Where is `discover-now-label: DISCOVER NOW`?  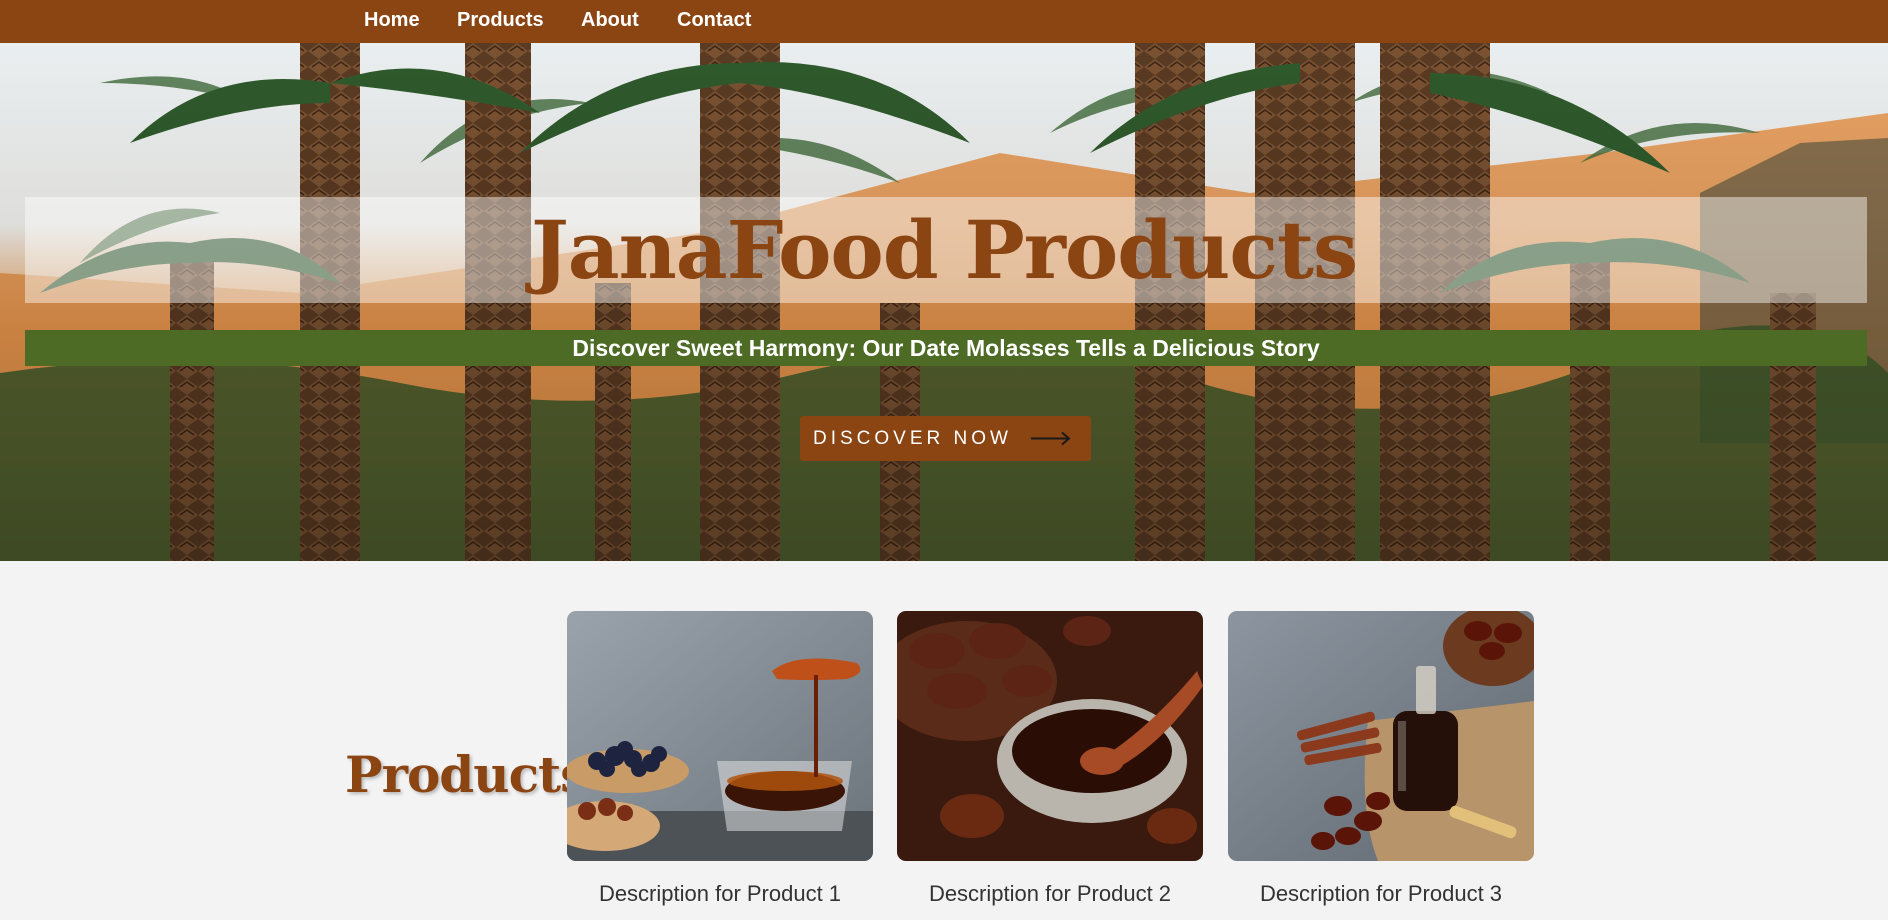
discover-now-label: DISCOVER NOW is located at coordinates (912, 438).